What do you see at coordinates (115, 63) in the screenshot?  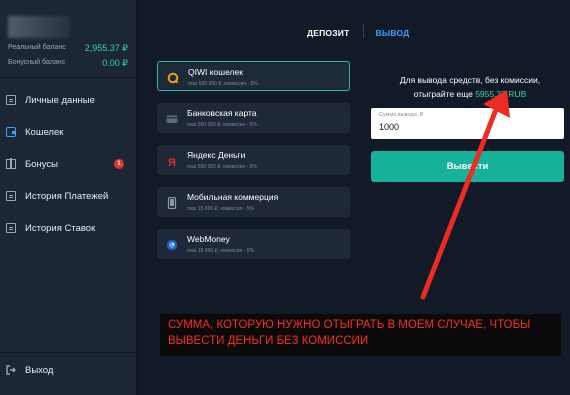 I see `bonus-balance-value: 0.00 ₽` at bounding box center [115, 63].